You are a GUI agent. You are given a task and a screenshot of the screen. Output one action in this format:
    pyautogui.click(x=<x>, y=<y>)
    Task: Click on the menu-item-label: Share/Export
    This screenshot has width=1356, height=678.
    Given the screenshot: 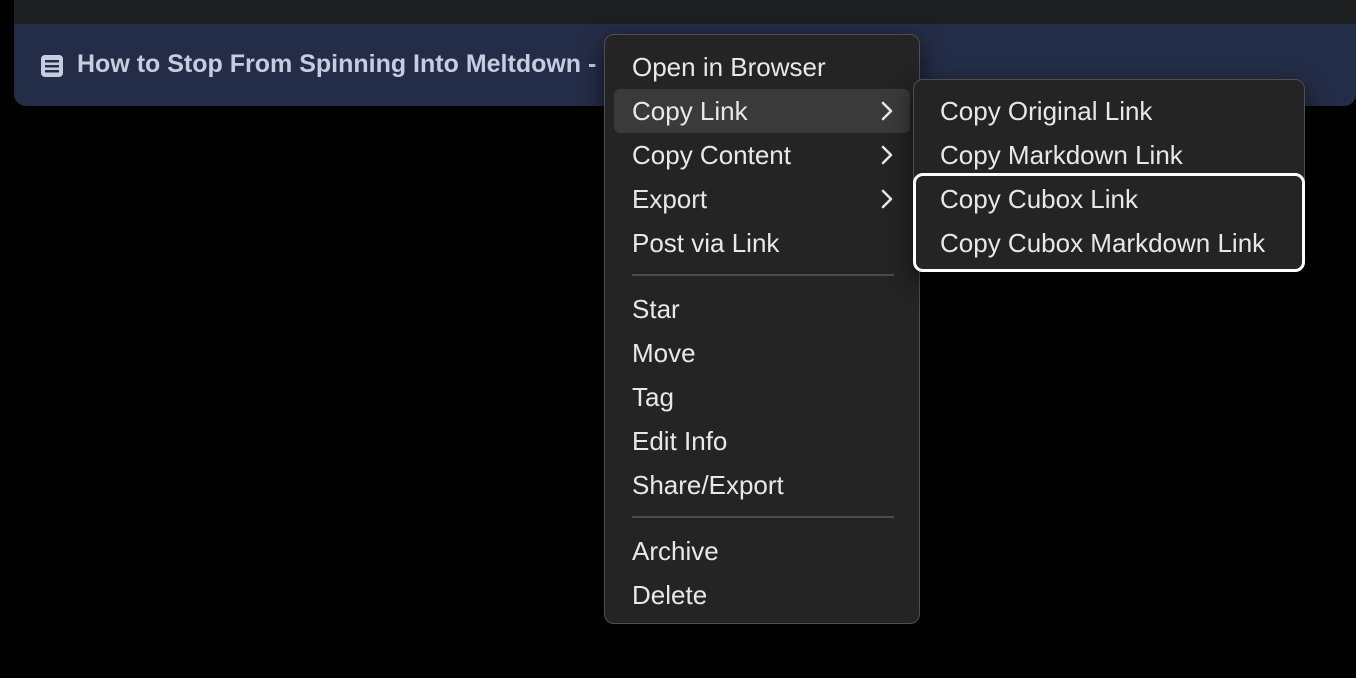 What is the action you would take?
    pyautogui.click(x=708, y=485)
    